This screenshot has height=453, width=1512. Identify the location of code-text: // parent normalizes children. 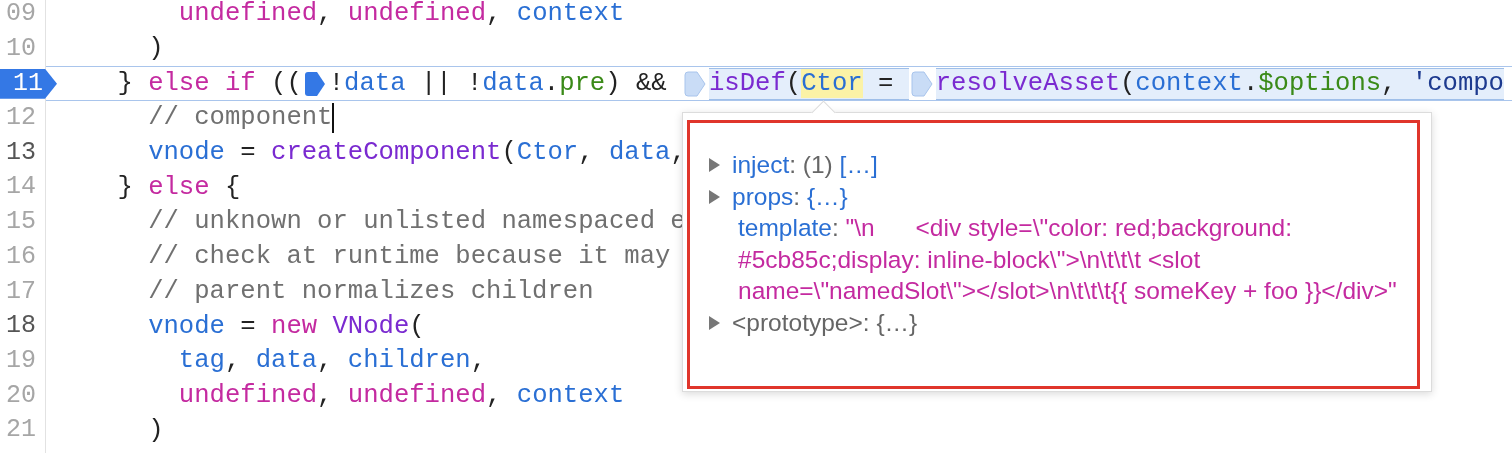
(370, 291).